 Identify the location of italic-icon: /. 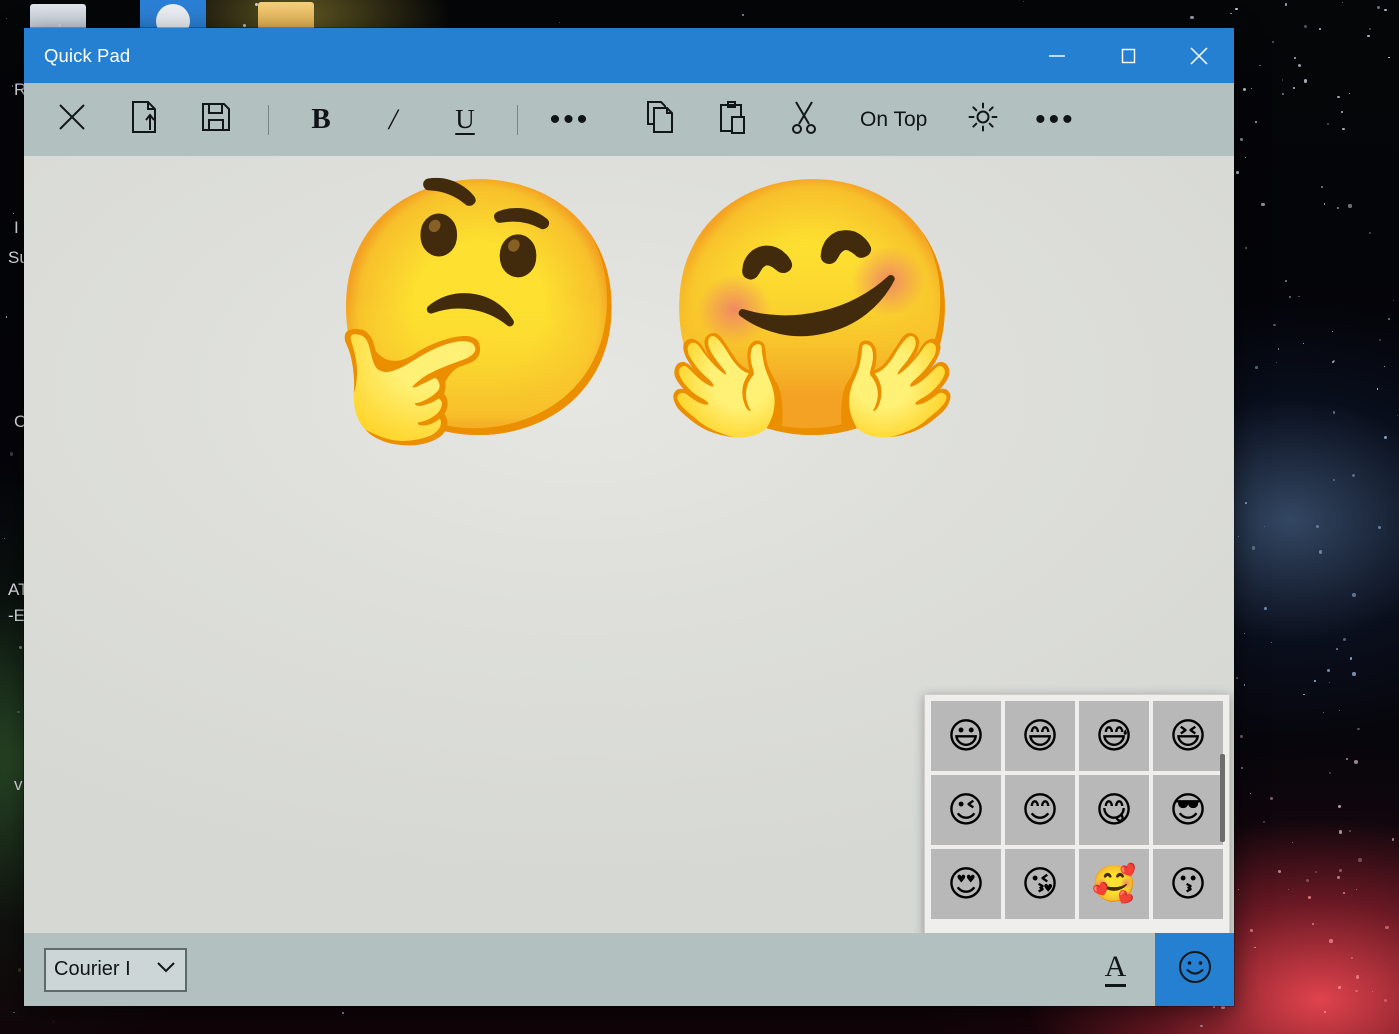
(393, 119).